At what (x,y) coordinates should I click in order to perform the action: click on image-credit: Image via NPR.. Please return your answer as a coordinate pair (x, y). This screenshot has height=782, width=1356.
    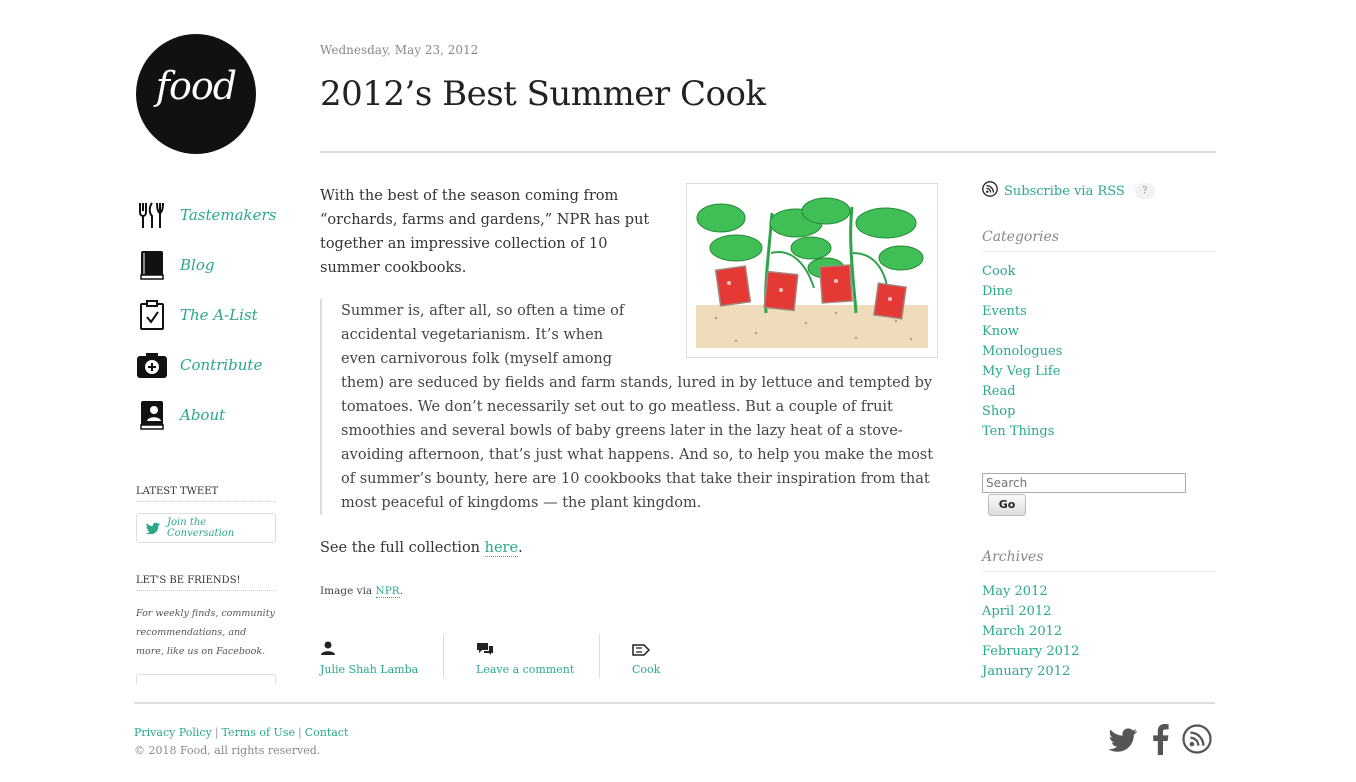
    Looking at the image, I should click on (362, 591).